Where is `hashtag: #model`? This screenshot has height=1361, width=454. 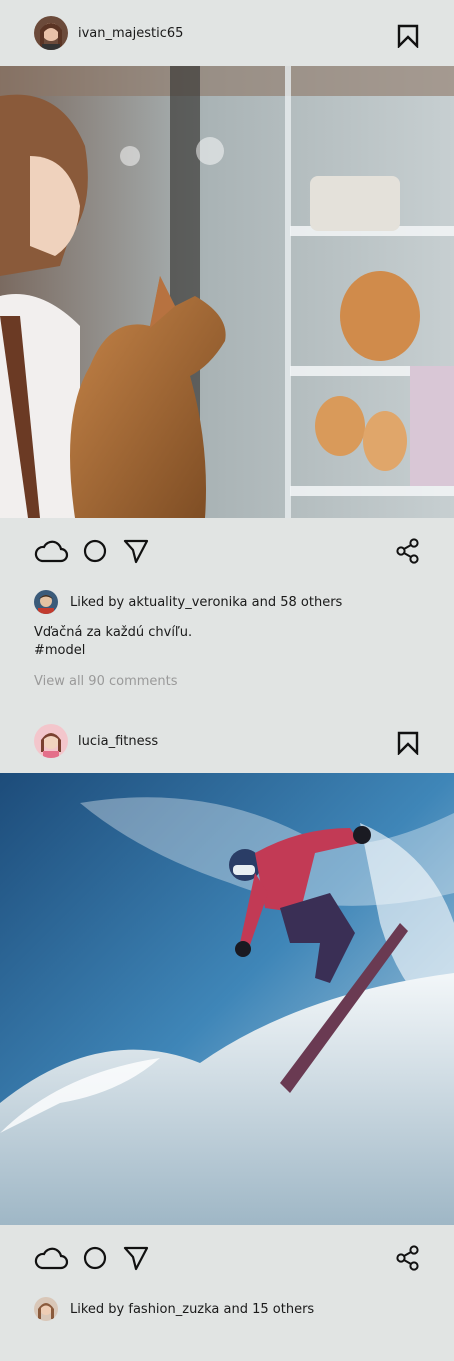
hashtag: #model is located at coordinates (244, 651).